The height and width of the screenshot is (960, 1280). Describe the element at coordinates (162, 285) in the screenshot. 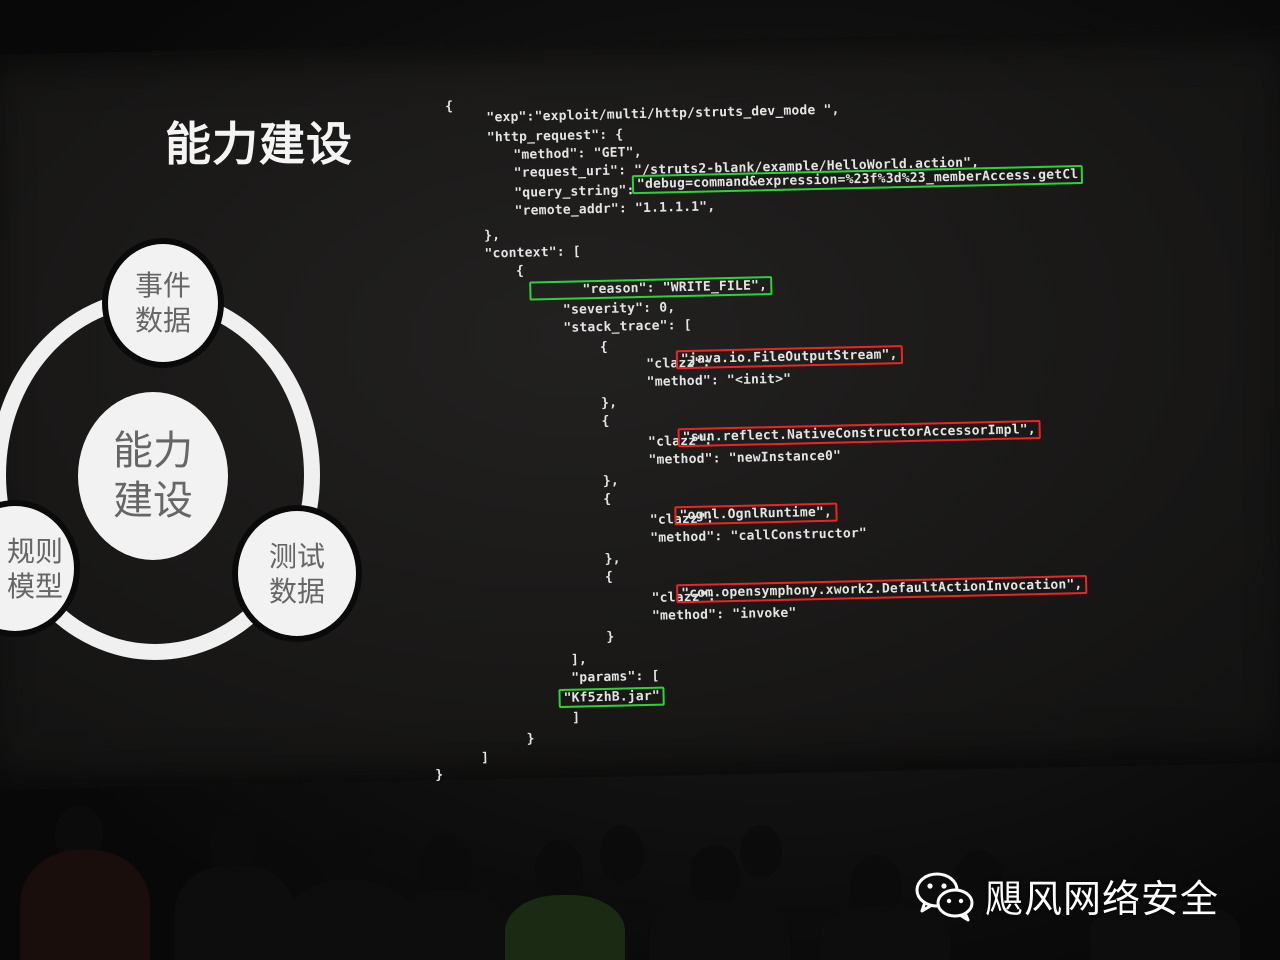

I see `diagram-node-text: 事件` at that location.